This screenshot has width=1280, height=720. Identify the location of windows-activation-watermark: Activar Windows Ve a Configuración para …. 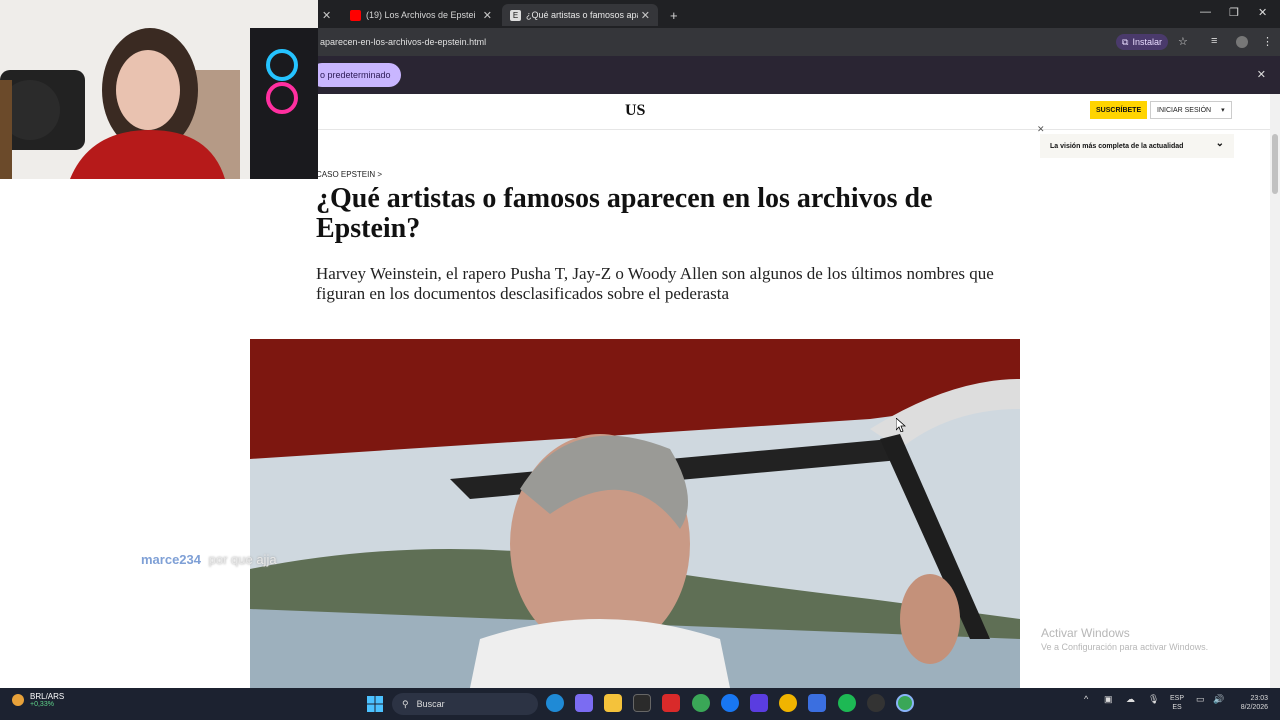
(1124, 639).